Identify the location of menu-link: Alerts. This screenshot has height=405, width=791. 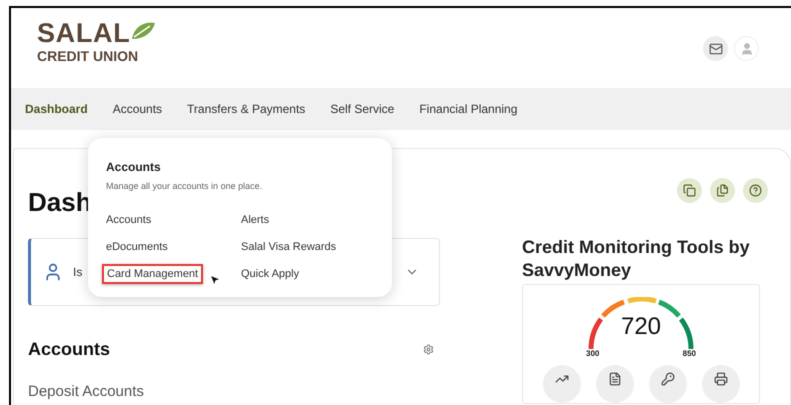
(255, 220).